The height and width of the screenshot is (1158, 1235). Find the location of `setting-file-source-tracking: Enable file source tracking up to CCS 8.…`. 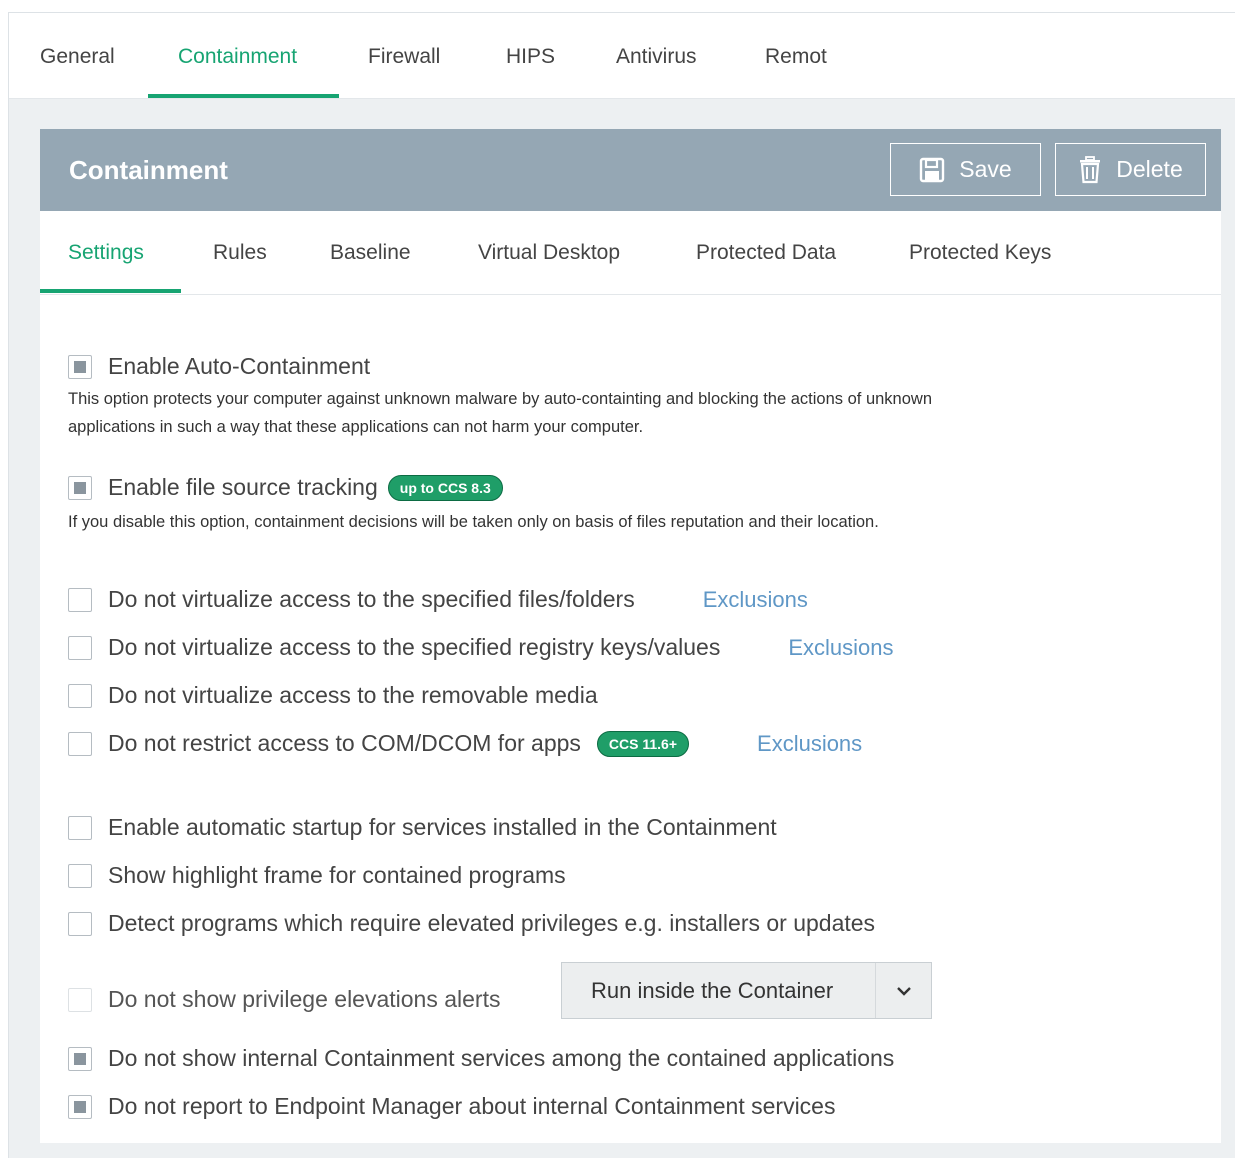

setting-file-source-tracking: Enable file source tracking up to CCS 8.… is located at coordinates (285, 487).